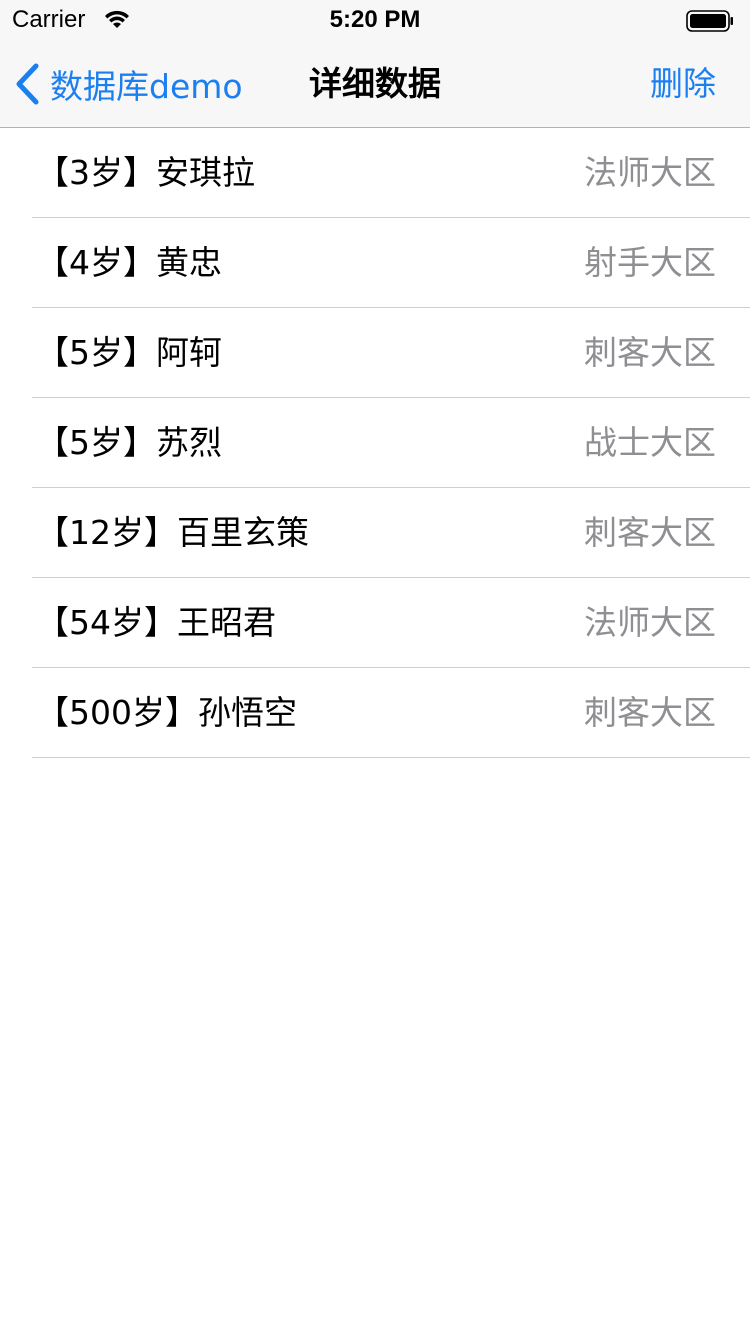  Describe the element at coordinates (650, 442) in the screenshot. I see `list-item-detail: 战士大区` at that location.